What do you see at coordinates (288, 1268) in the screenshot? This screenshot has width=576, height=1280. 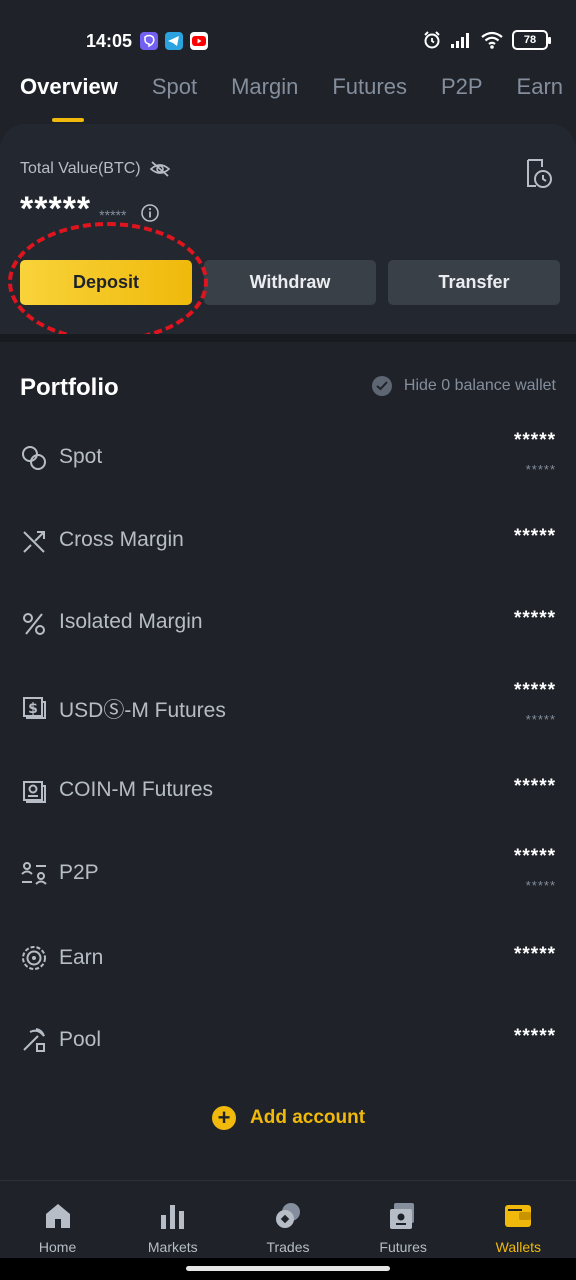 I see `home-indicator` at bounding box center [288, 1268].